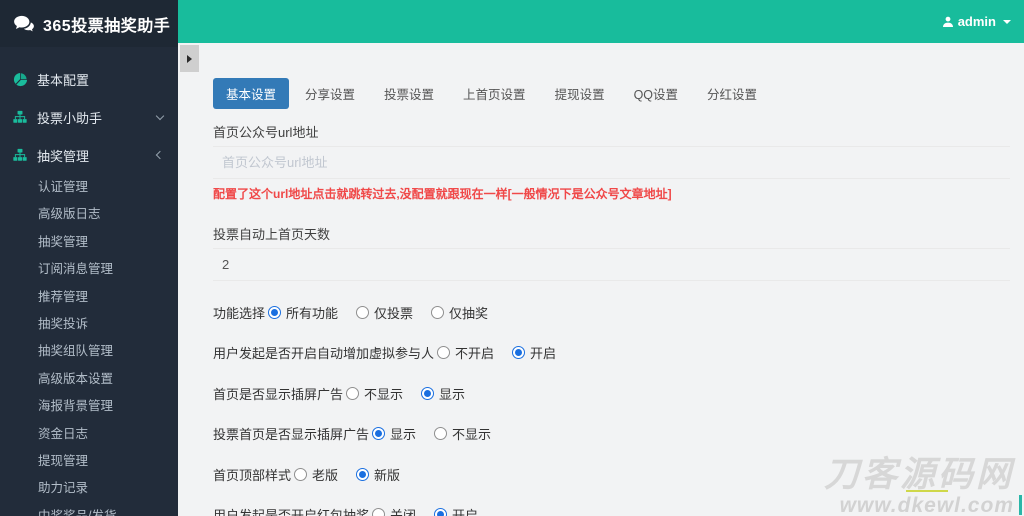 Image resolution: width=1024 pixels, height=516 pixels. Describe the element at coordinates (291, 512) in the screenshot. I see `radio-field-label: 用户发起是否开启红包抽奖` at that location.